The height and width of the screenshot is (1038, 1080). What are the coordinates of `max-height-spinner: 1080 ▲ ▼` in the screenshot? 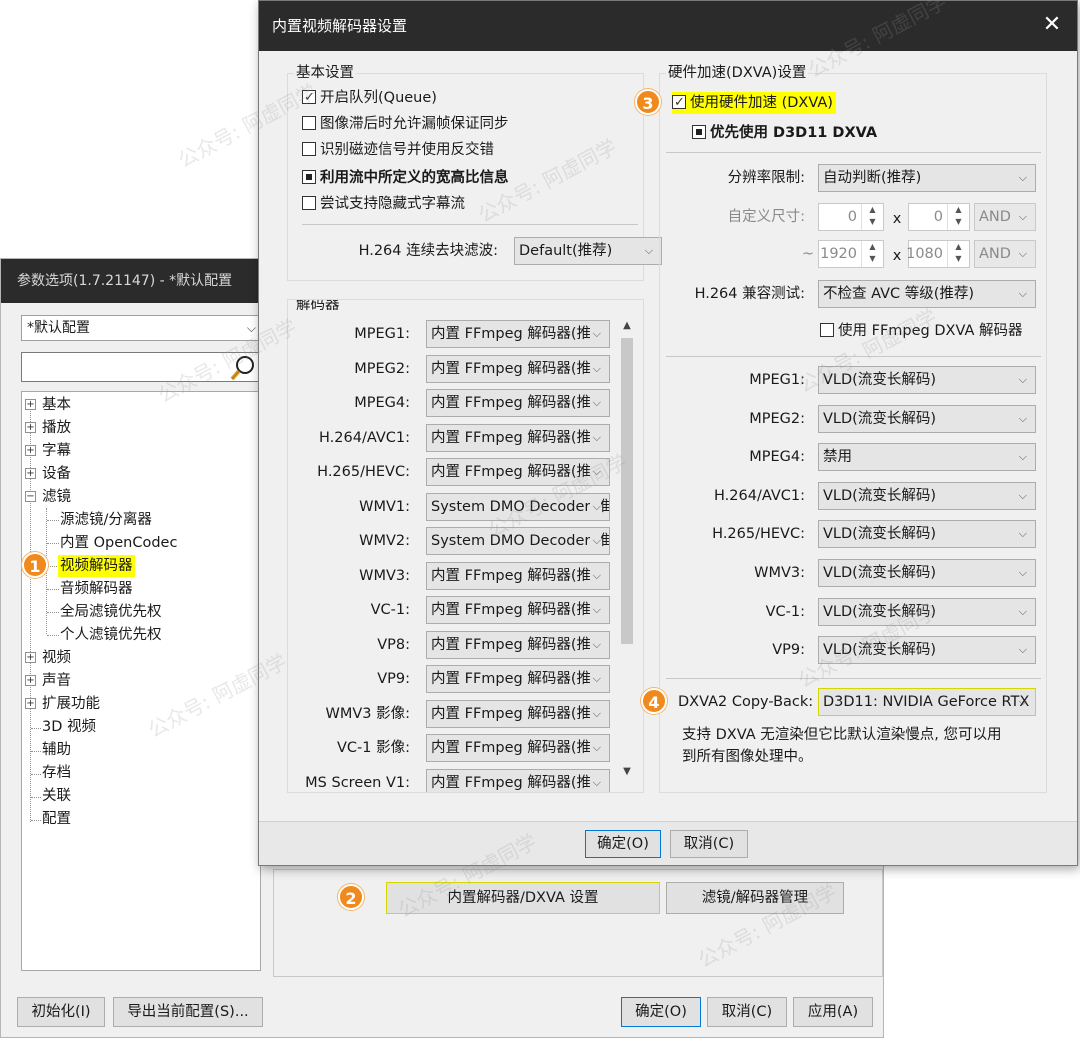 It's located at (938, 254).